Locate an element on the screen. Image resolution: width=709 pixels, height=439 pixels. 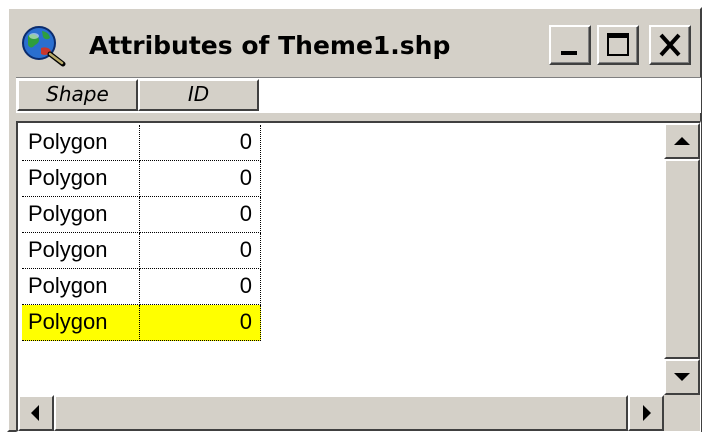
maximize-icon is located at coordinates (618, 44).